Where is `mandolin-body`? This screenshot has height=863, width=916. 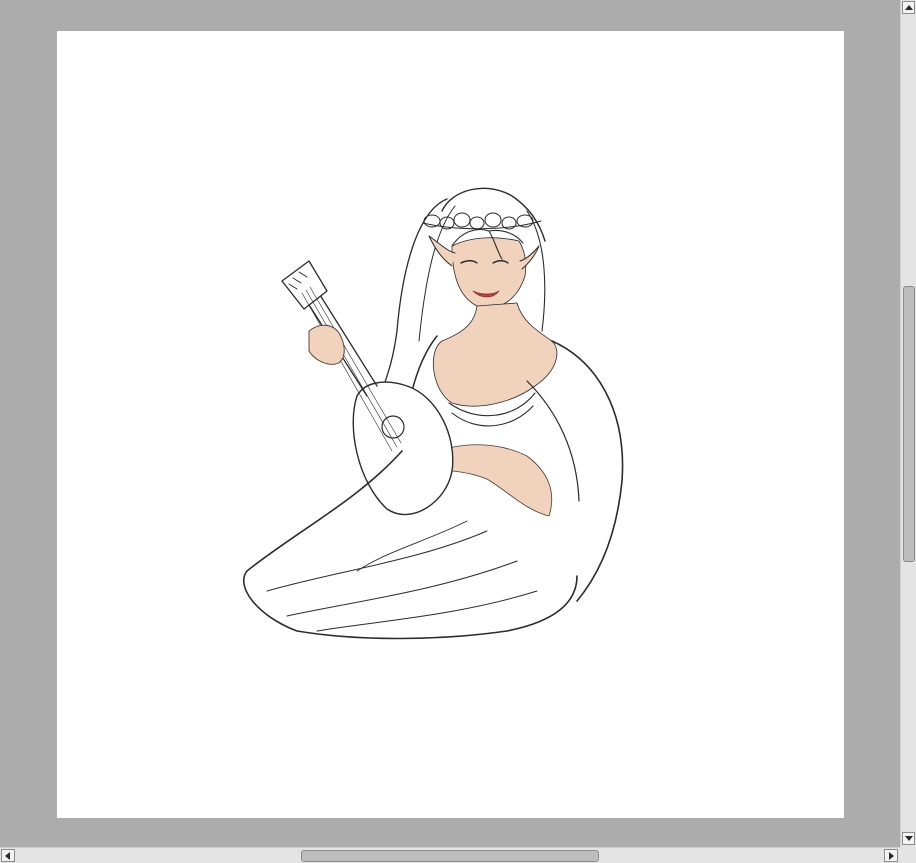 mandolin-body is located at coordinates (403, 448).